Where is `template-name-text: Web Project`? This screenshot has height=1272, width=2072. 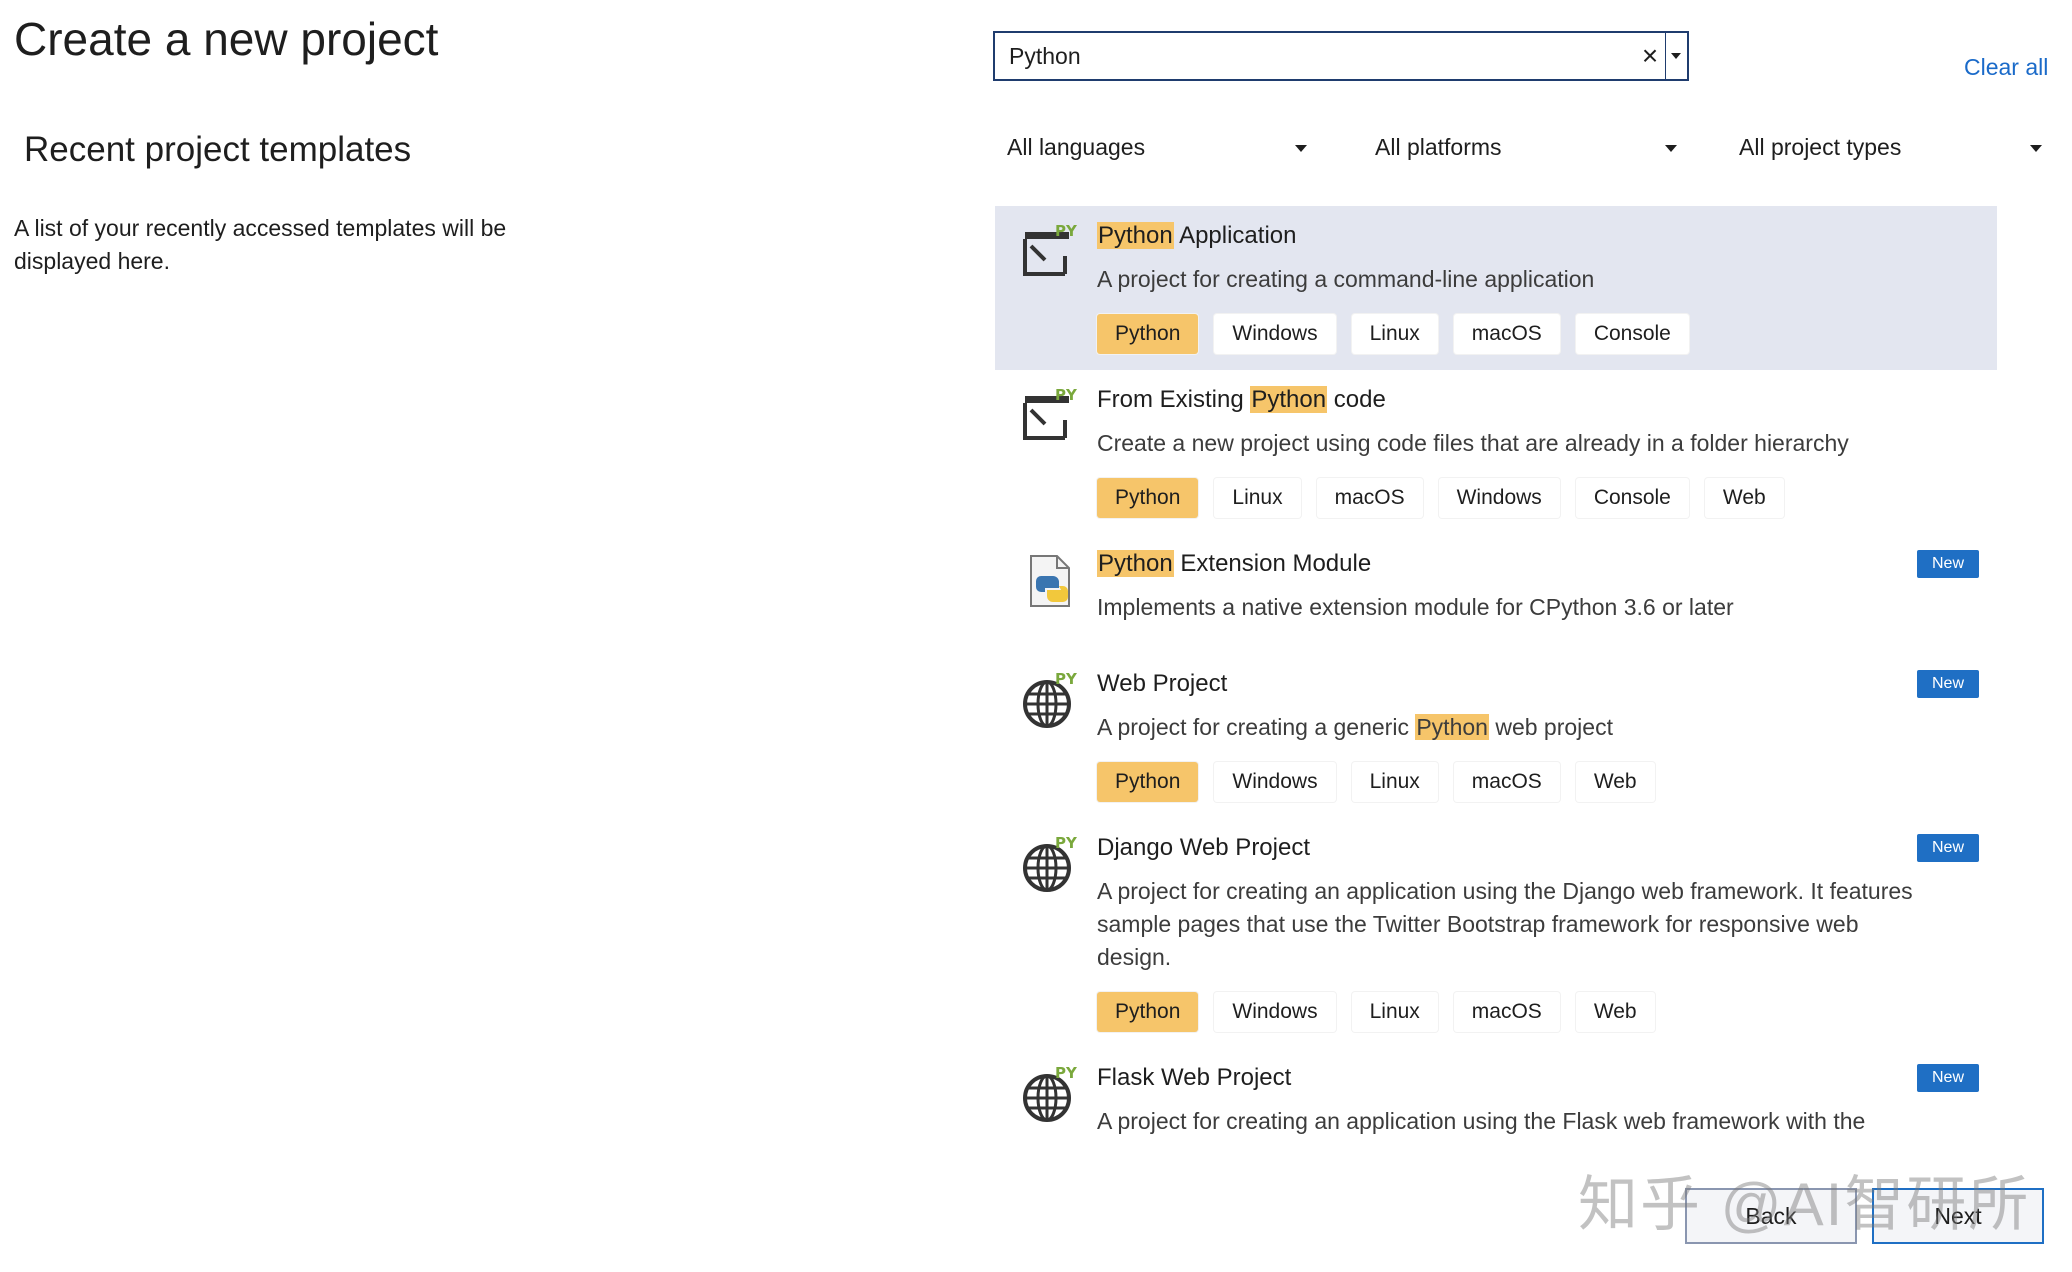 template-name-text: Web Project is located at coordinates (1162, 683).